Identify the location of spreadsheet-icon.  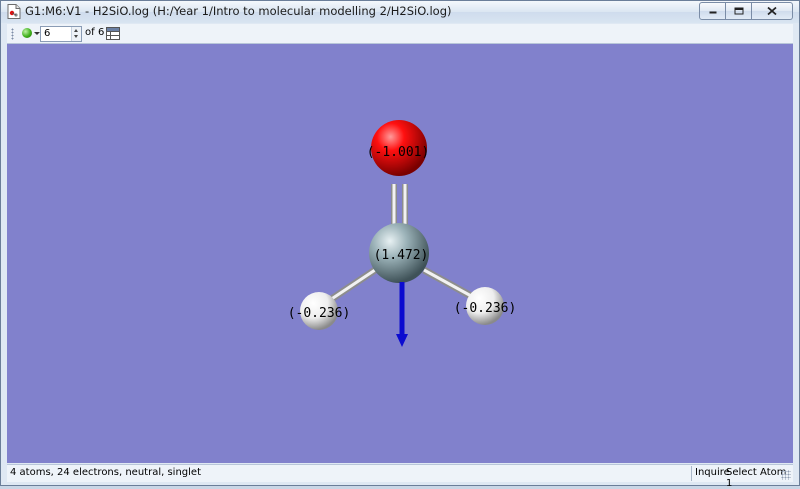
(113, 33).